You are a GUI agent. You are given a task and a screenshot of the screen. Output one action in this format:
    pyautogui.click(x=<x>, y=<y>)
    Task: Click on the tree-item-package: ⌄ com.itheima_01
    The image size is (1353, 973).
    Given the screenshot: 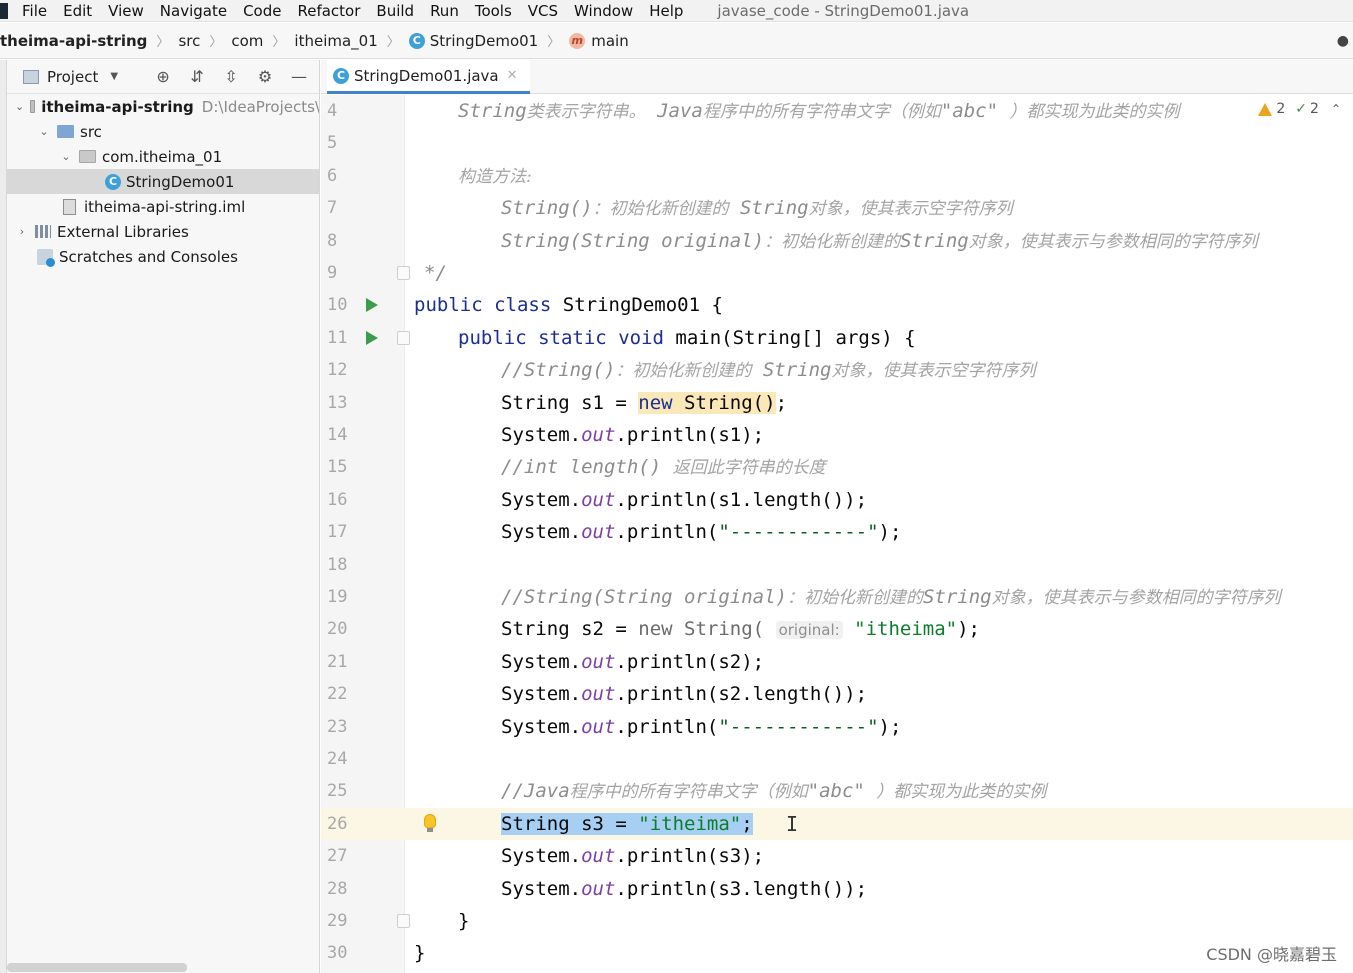 What is the action you would take?
    pyautogui.click(x=163, y=156)
    